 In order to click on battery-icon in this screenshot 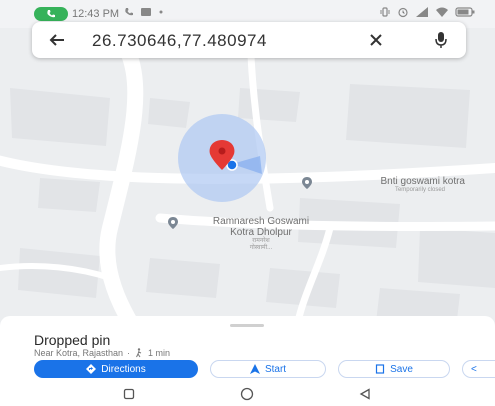, I will do `click(465, 12)`.